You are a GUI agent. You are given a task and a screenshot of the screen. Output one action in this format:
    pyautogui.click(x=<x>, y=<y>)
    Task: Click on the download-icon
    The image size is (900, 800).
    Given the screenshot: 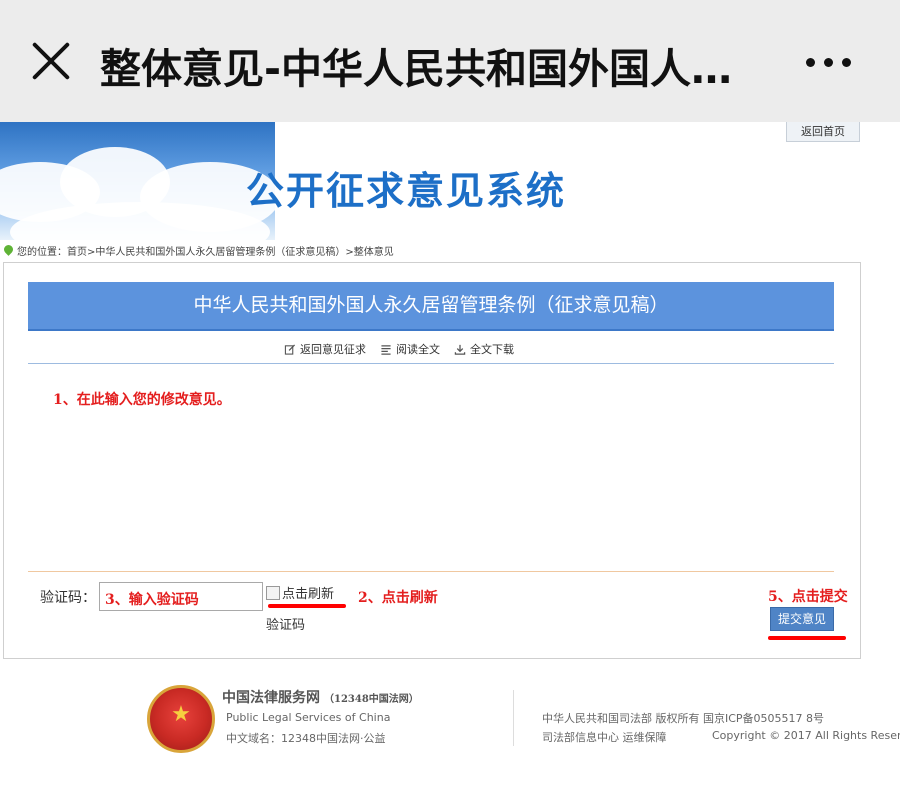 What is the action you would take?
    pyautogui.click(x=460, y=349)
    